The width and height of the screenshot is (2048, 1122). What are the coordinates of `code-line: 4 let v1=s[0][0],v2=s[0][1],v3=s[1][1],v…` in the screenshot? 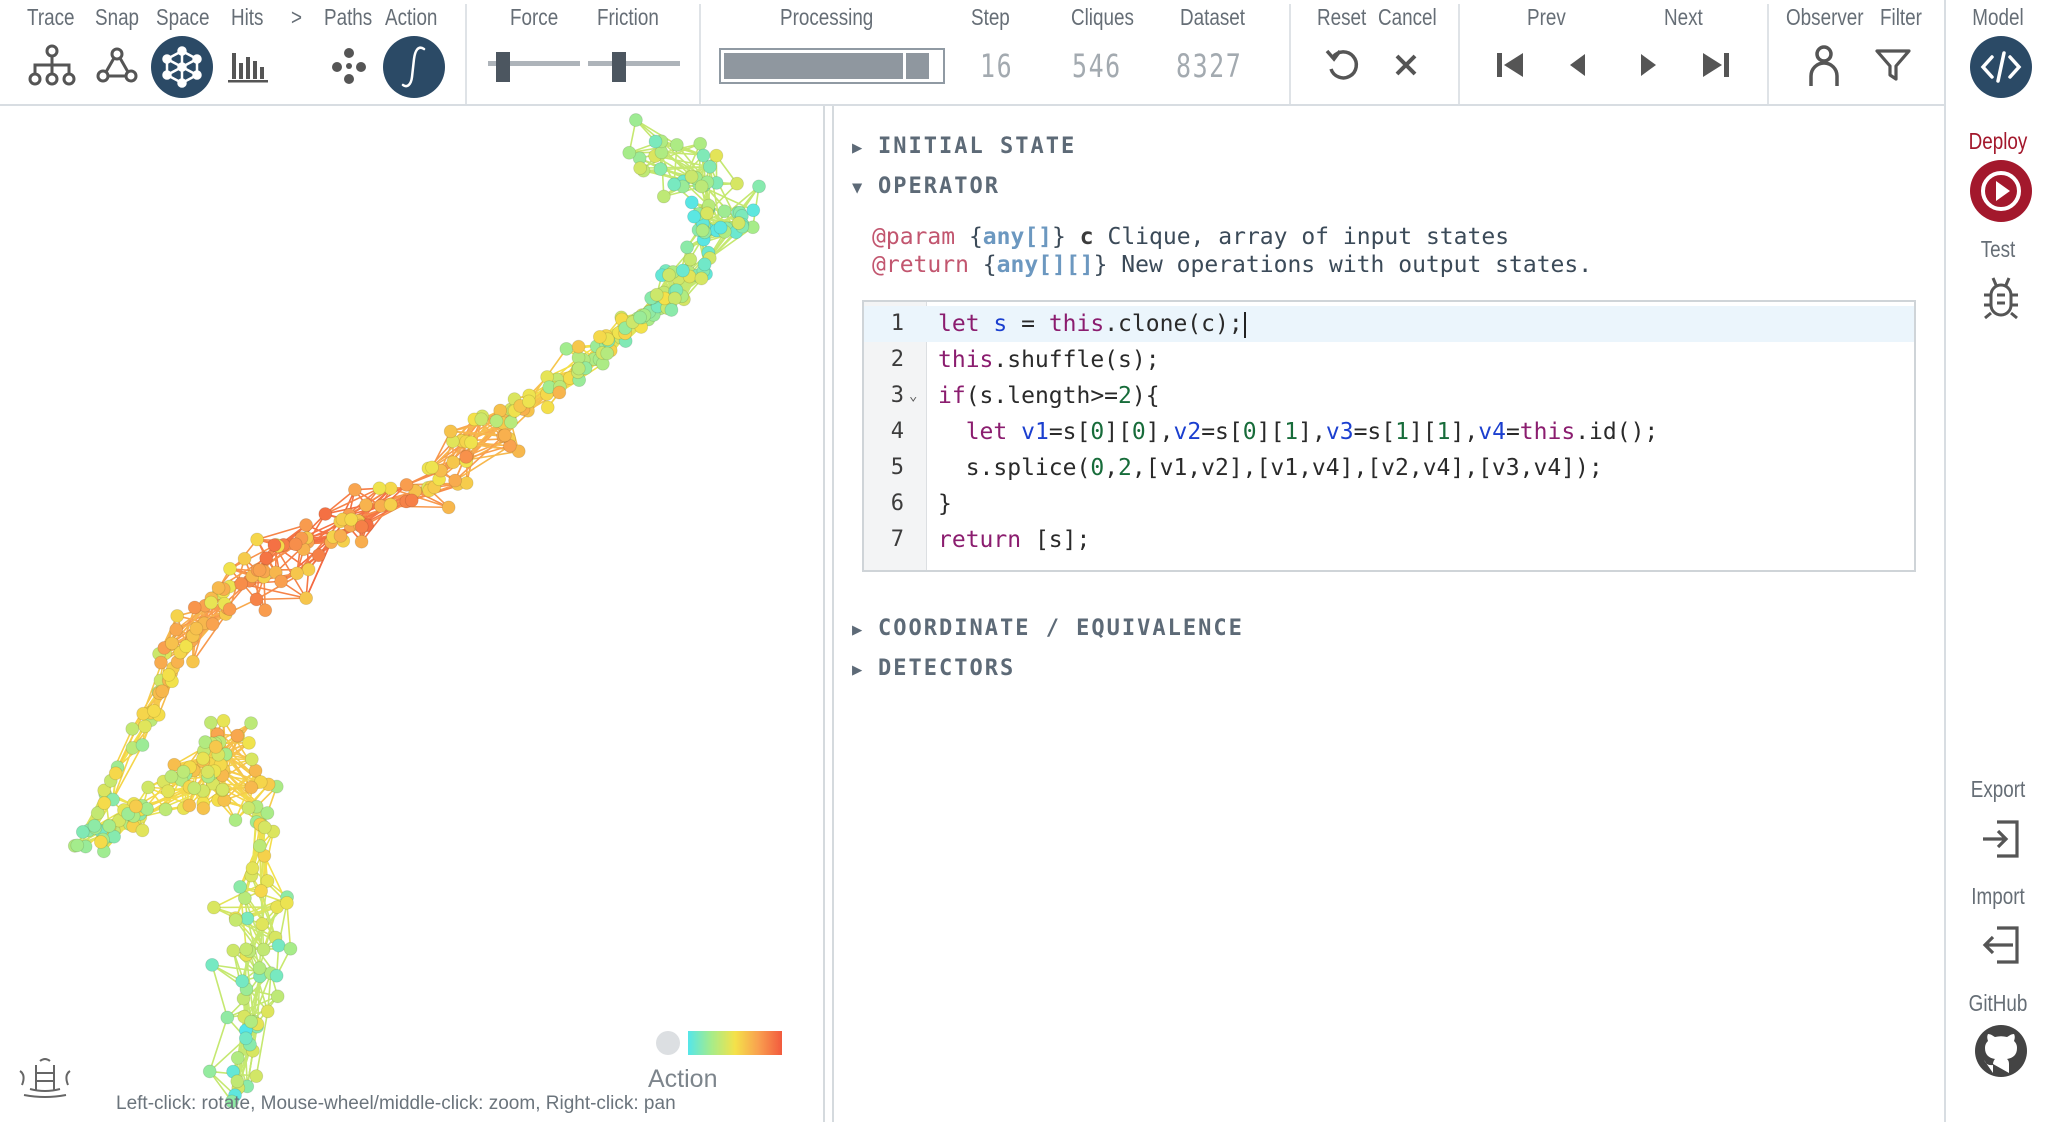 It's located at (1389, 432).